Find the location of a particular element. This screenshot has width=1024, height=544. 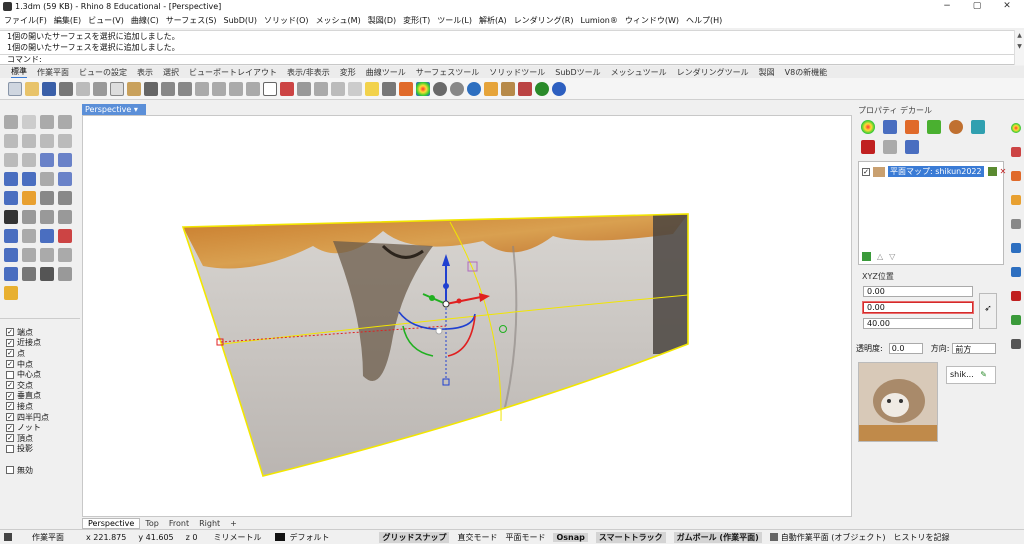

box-icon is located at coordinates (11, 179).